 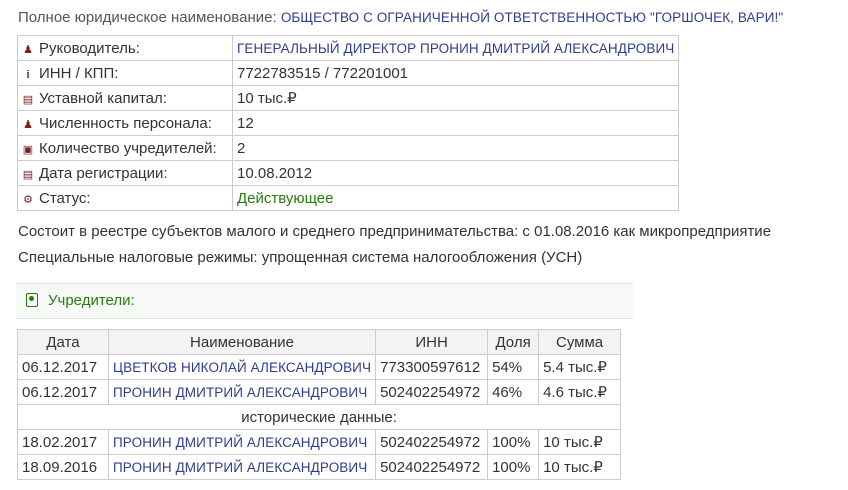 I want to click on info-row-staff: ♟ Численность персонала: 12, so click(x=348, y=123).